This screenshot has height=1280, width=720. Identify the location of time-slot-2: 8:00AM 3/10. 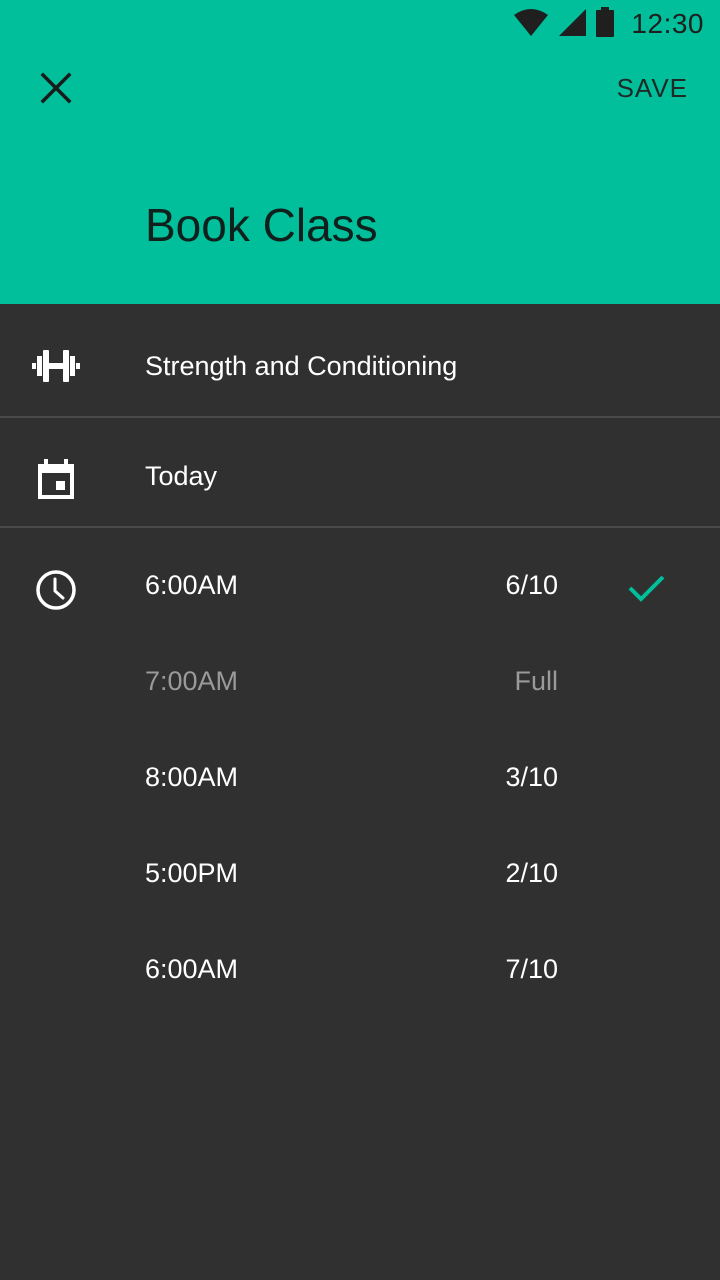
(360, 782).